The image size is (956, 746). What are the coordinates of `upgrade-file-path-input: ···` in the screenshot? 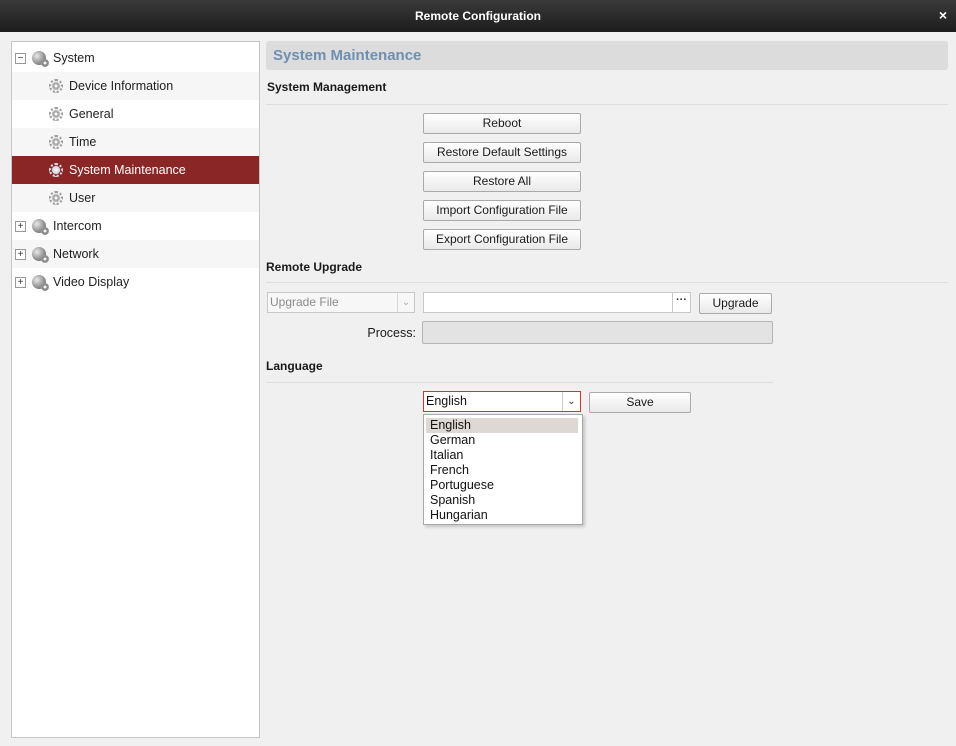 It's located at (557, 302).